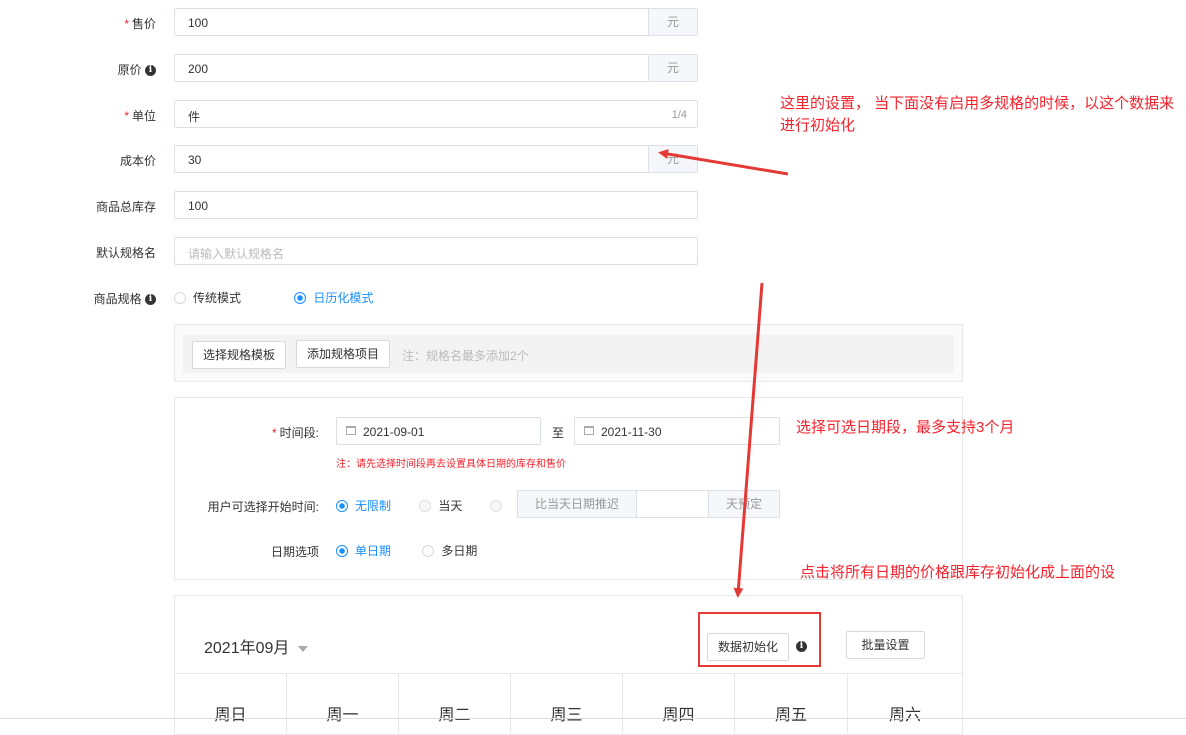 The height and width of the screenshot is (735, 1186). I want to click on arrow-to-init-button, so click(748, 440).